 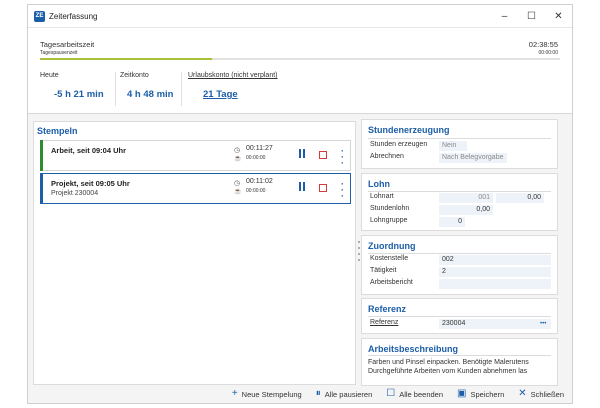 What do you see at coordinates (379, 184) in the screenshot?
I see `lohn-heading: Lohn` at bounding box center [379, 184].